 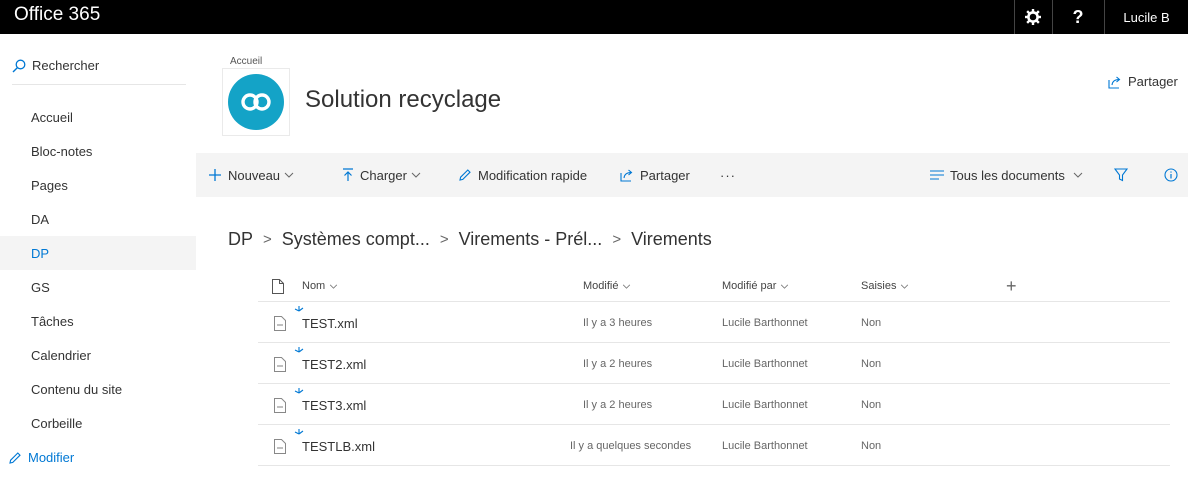 What do you see at coordinates (240, 239) in the screenshot?
I see `breadcrumb-item: DP` at bounding box center [240, 239].